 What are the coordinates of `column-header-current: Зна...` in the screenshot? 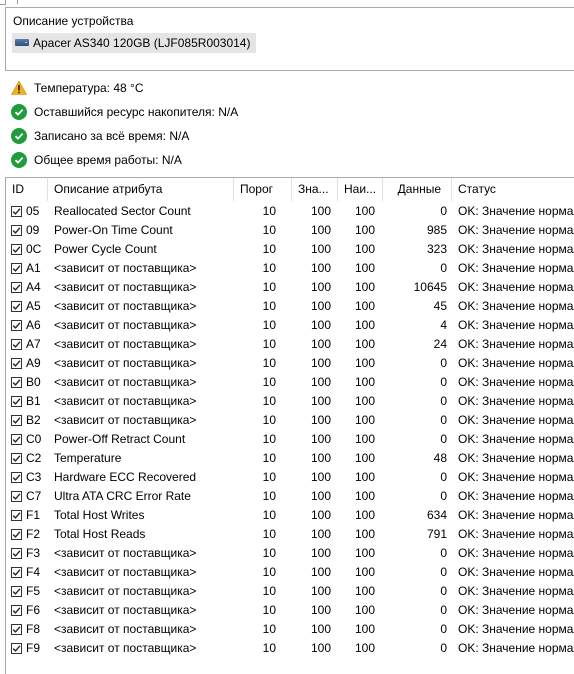 It's located at (315, 189).